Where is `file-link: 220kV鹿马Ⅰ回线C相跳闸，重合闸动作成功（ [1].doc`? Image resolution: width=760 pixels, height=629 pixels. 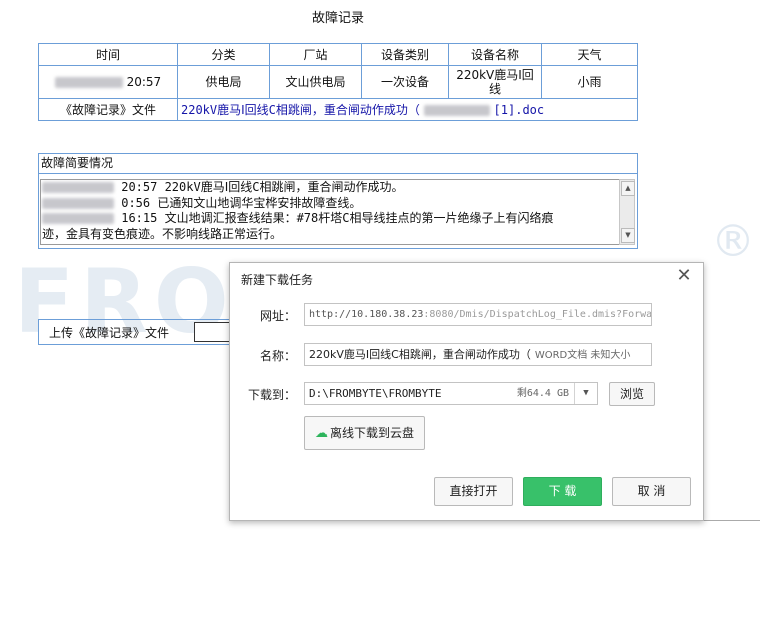
file-link: 220kV鹿马Ⅰ回线C相跳闸，重合闸动作成功（ [1].doc is located at coordinates (407, 109).